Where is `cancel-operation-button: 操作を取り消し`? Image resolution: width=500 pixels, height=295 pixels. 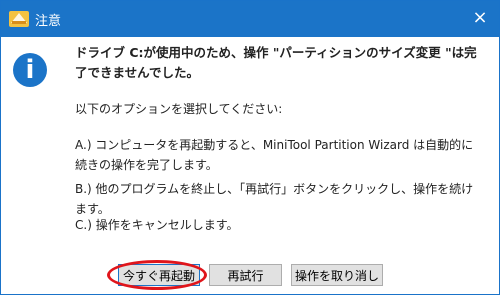
cancel-operation-button: 操作を取り消し is located at coordinates (337, 275).